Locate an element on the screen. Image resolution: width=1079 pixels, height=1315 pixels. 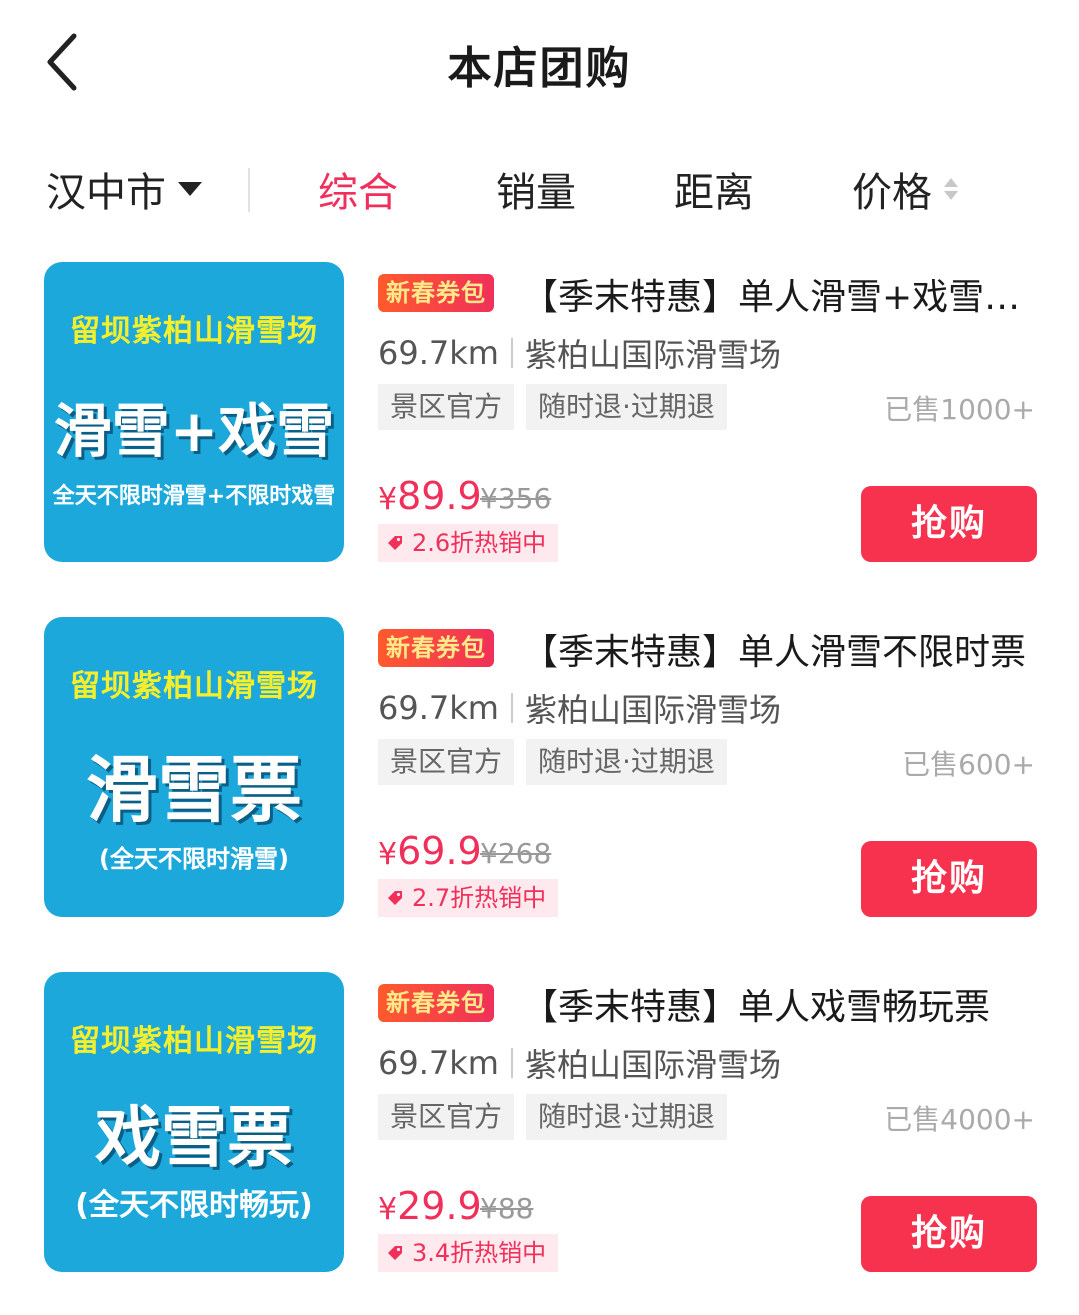
sold-count: 已售1000+ is located at coordinates (959, 409).